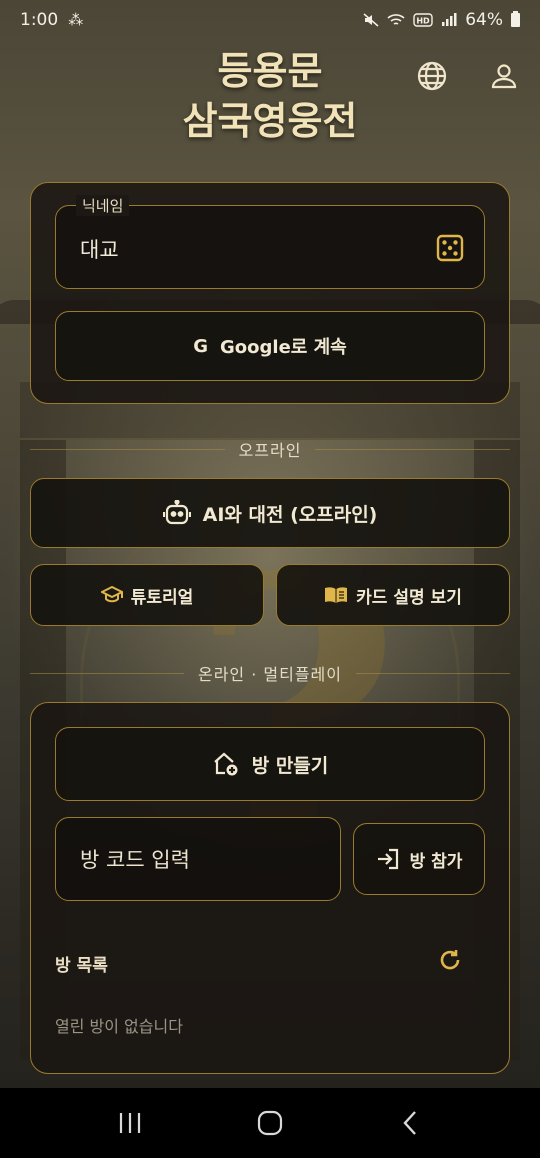 This screenshot has height=1158, width=540. I want to click on graduation-cap-icon, so click(111, 594).